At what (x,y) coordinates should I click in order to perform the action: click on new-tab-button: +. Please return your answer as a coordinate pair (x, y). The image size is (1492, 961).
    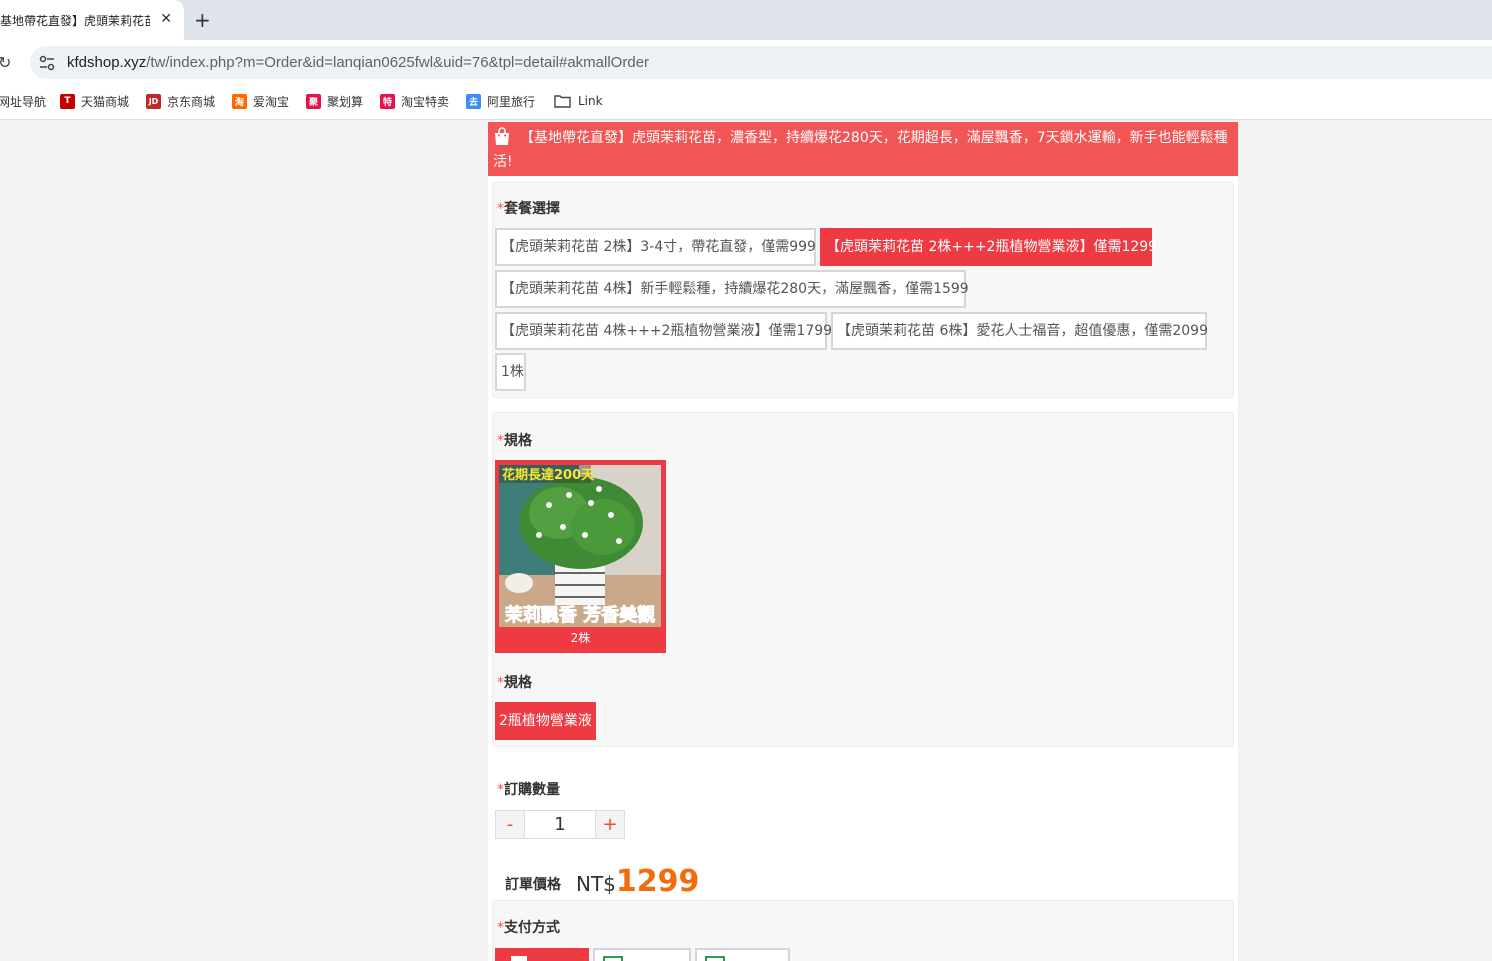
    Looking at the image, I should click on (202, 20).